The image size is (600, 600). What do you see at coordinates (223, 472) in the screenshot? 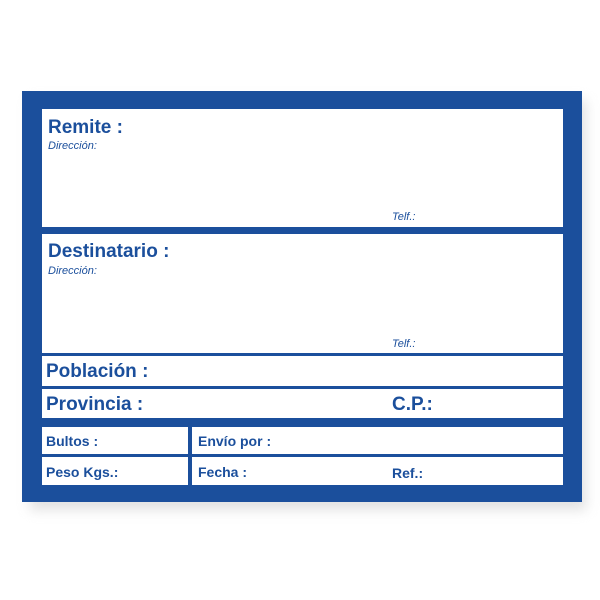
I see `date-label: Fecha :` at bounding box center [223, 472].